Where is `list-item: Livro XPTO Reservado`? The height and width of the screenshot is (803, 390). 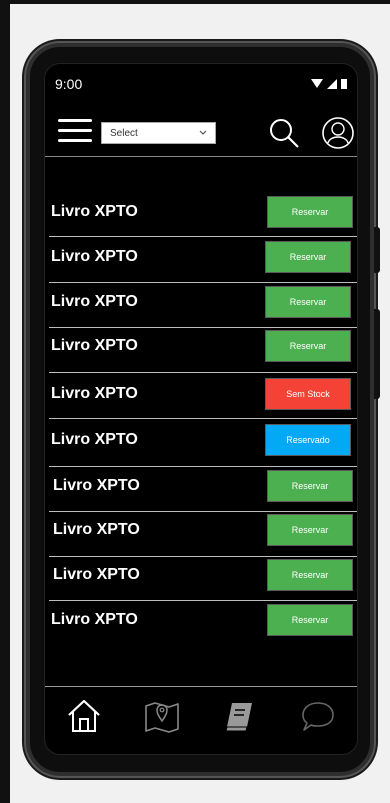 list-item: Livro XPTO Reservado is located at coordinates (204, 440).